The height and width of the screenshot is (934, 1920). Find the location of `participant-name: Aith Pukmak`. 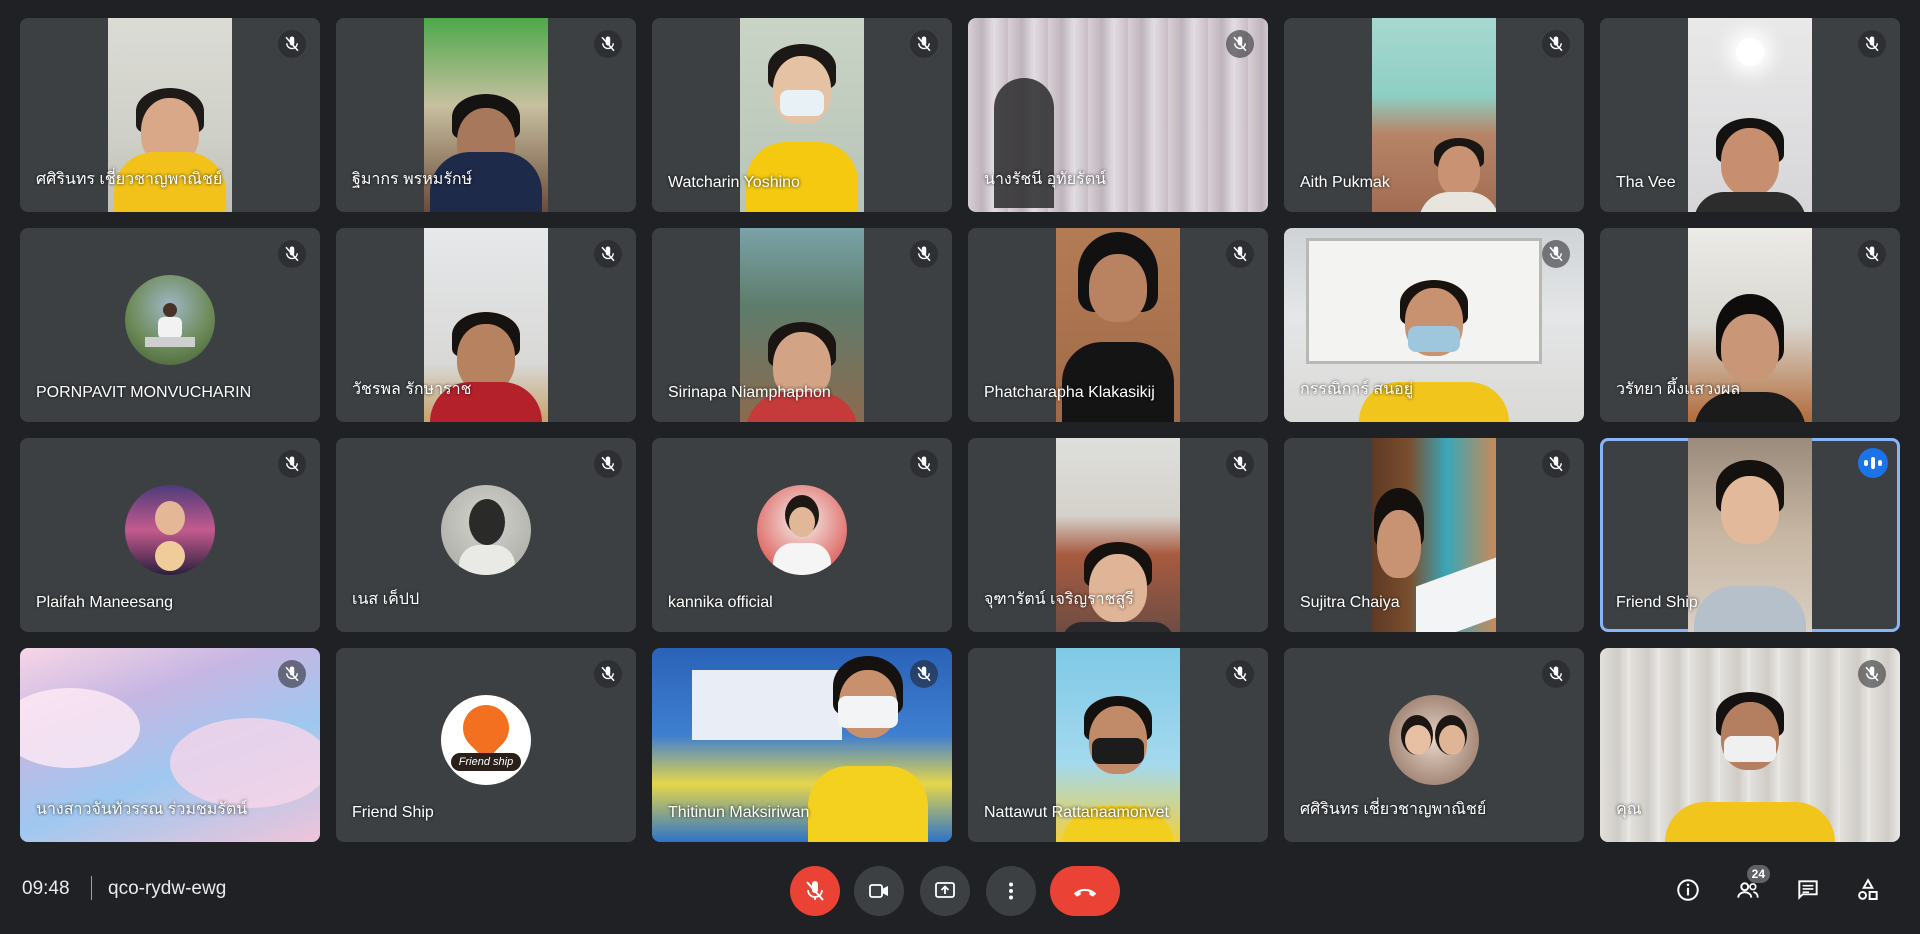

participant-name: Aith Pukmak is located at coordinates (1345, 182).